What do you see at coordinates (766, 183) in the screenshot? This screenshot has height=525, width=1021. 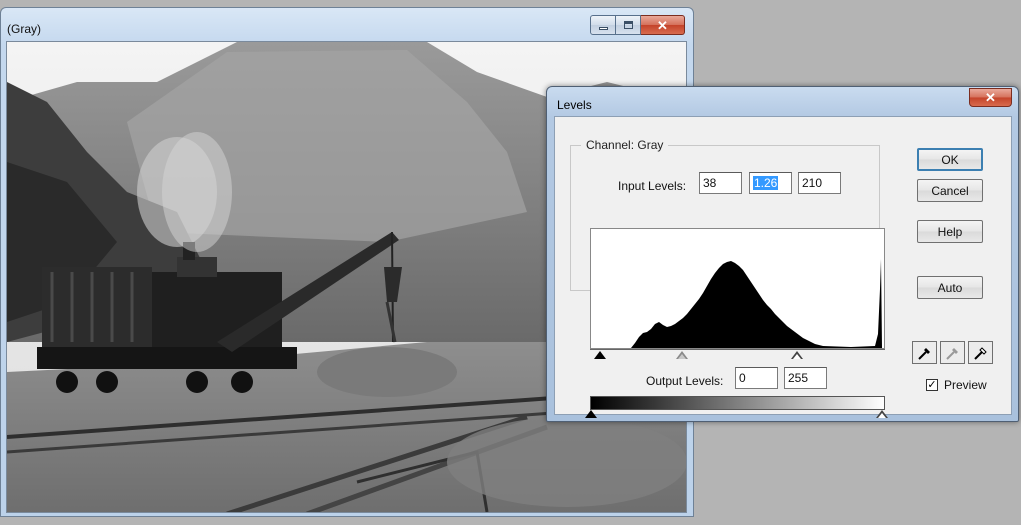 I see `input-gamma-value: 1.26` at bounding box center [766, 183].